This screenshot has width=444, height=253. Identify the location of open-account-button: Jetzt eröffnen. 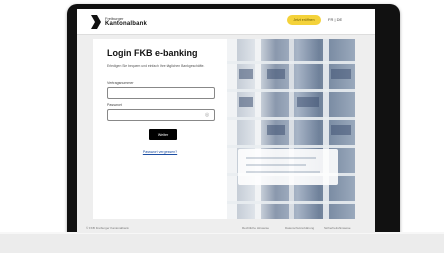
(304, 20).